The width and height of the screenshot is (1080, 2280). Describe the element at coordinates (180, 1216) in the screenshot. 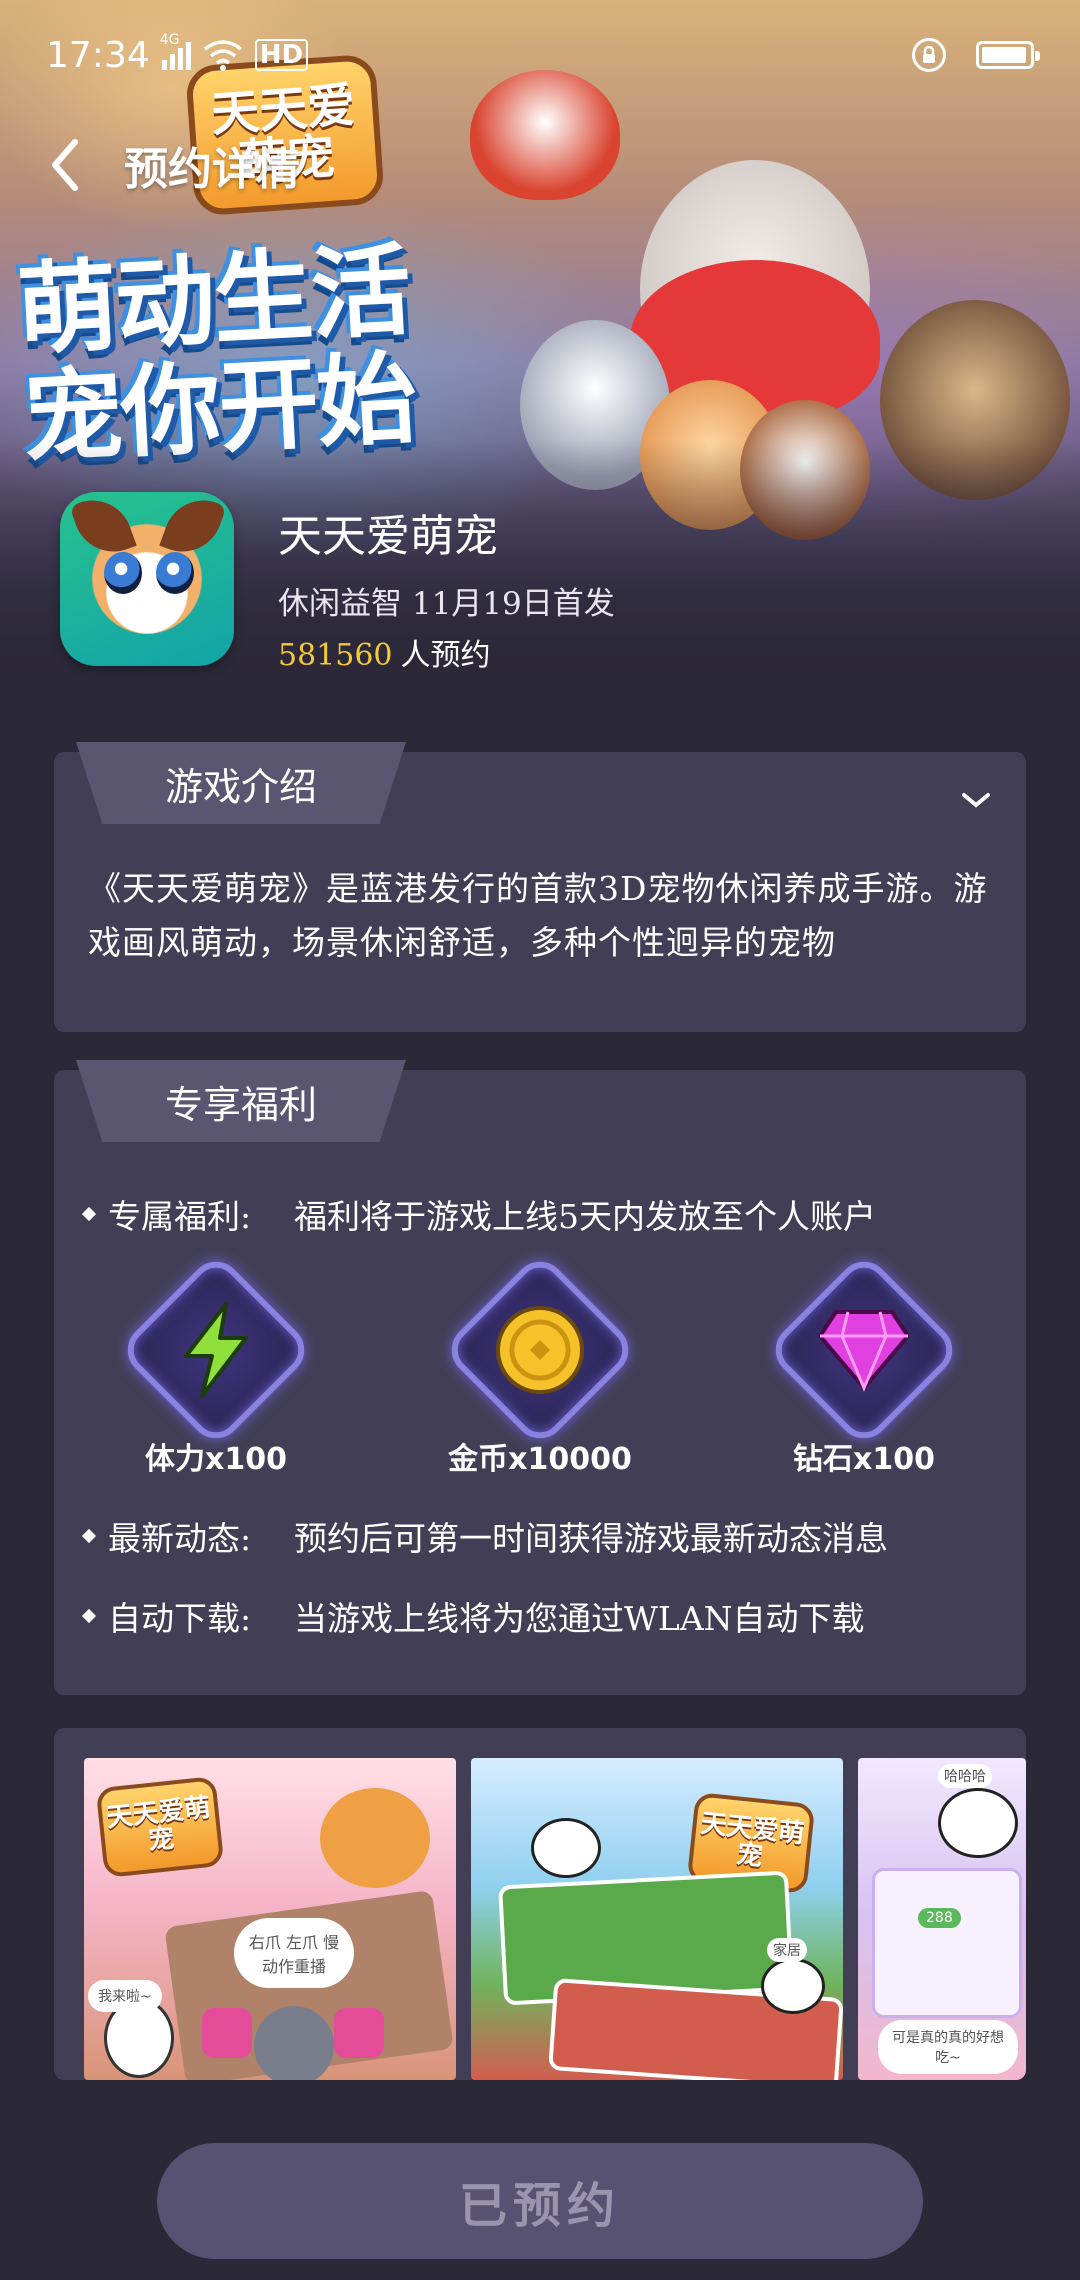

I see `benefit-label: 专属福利:` at that location.